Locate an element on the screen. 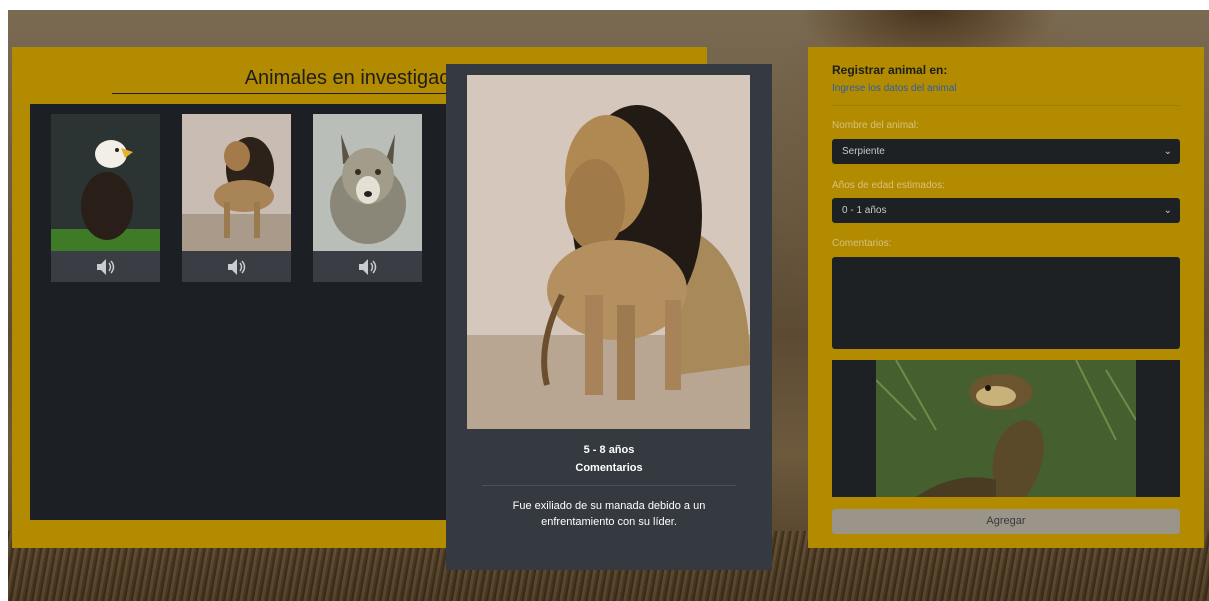  animal-card-wolf is located at coordinates (367, 198).